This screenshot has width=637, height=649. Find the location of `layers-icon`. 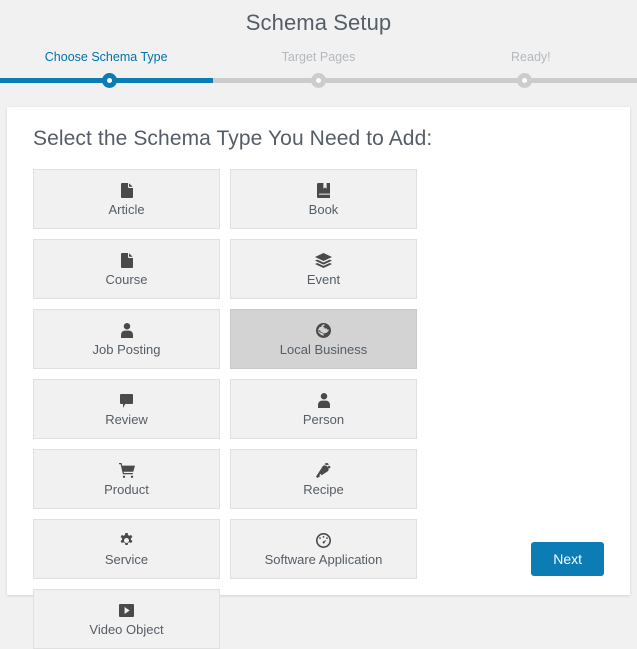

layers-icon is located at coordinates (323, 260).